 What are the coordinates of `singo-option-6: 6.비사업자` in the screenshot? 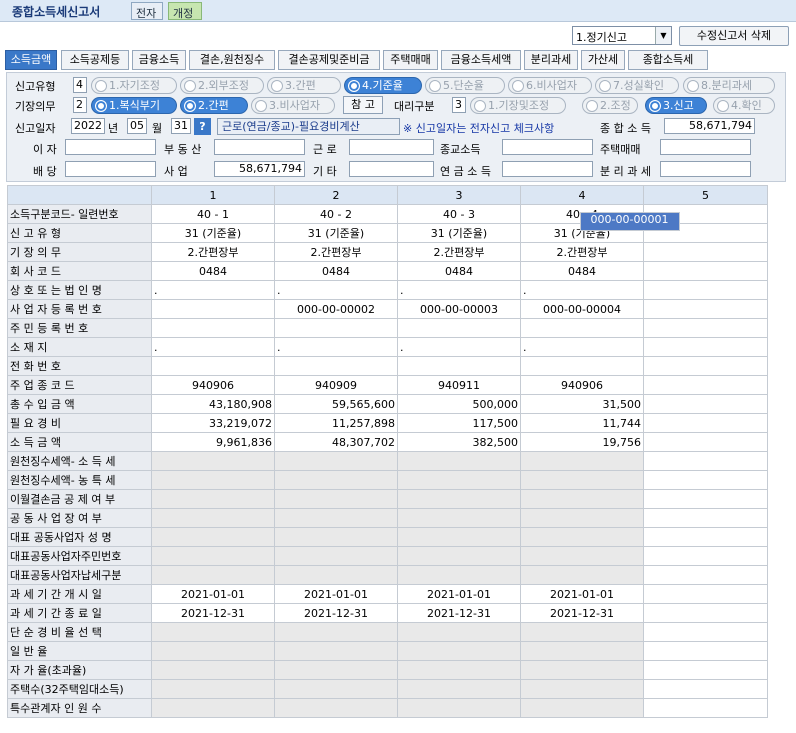 It's located at (550, 85).